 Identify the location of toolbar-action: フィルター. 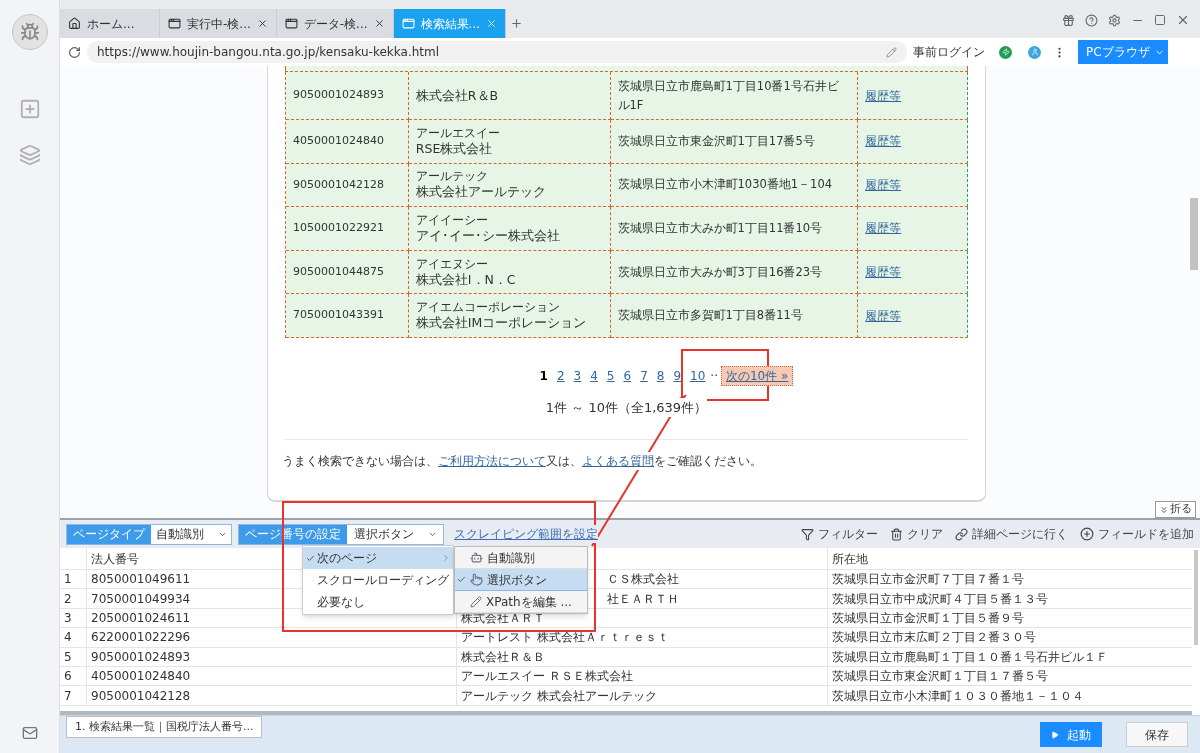
(839, 534).